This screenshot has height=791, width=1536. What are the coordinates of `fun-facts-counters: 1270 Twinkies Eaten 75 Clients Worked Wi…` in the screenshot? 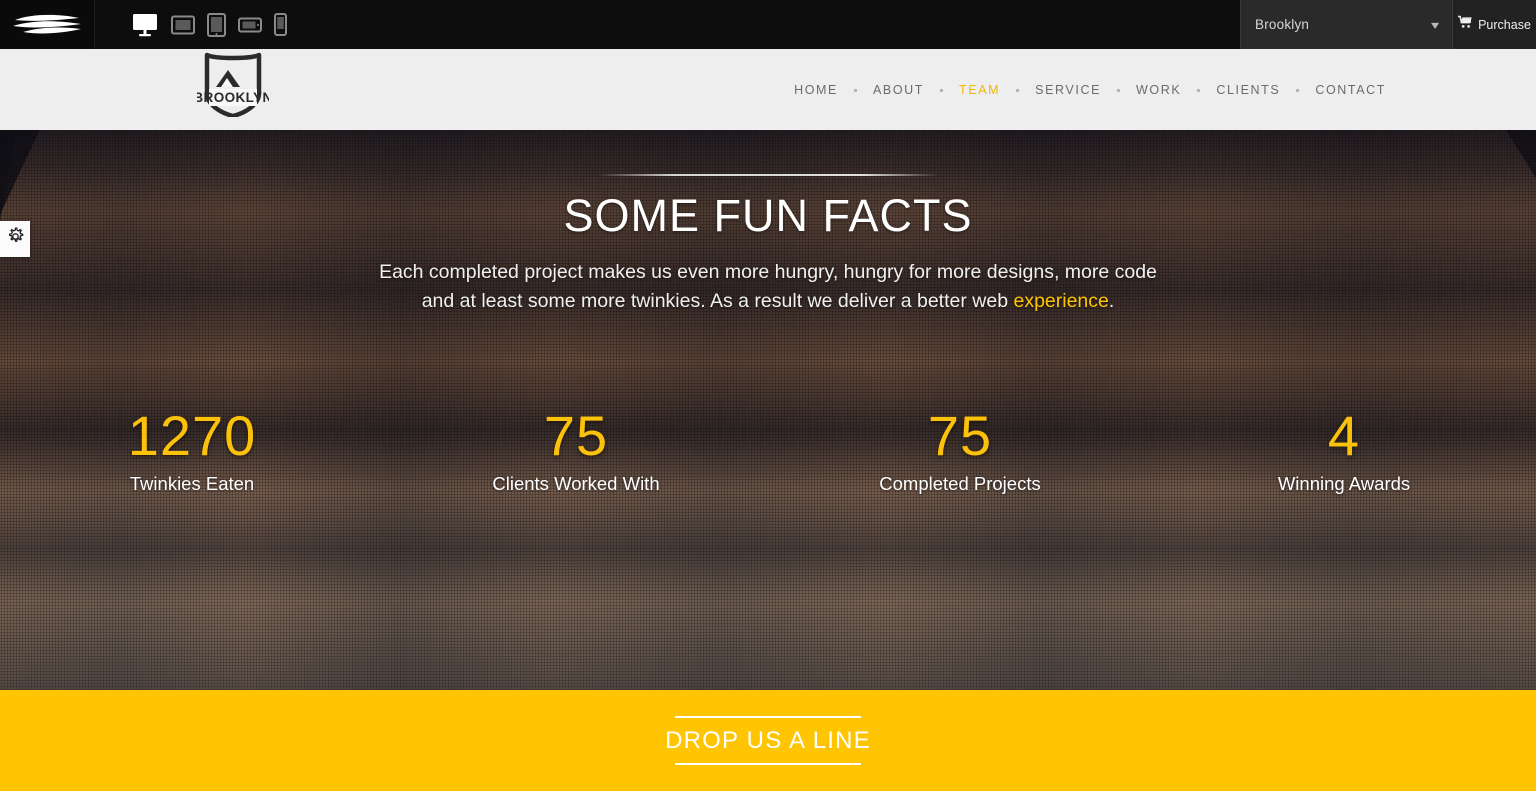 It's located at (768, 450).